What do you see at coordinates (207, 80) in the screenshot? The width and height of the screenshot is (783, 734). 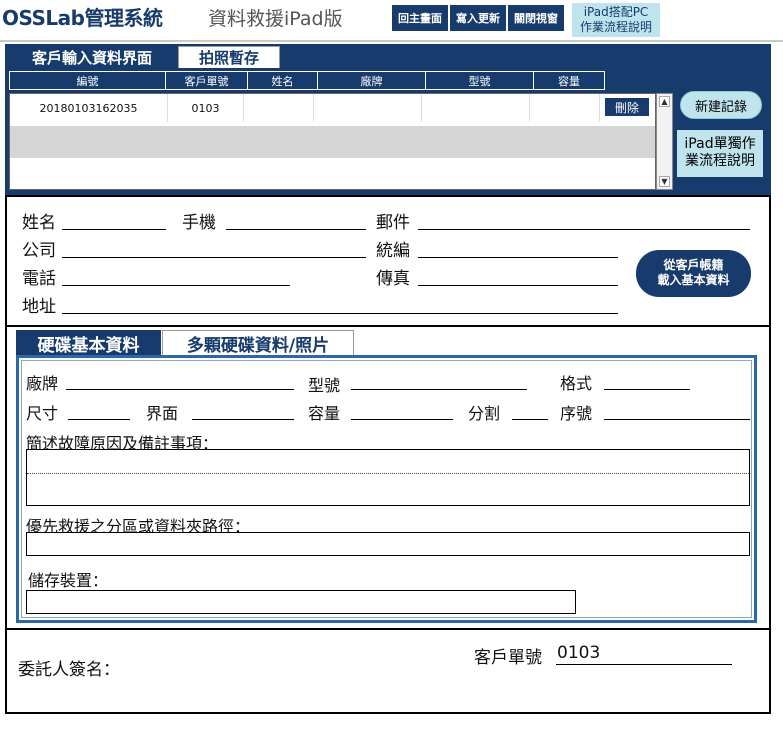 I see `col-order-no: 客戶單號` at bounding box center [207, 80].